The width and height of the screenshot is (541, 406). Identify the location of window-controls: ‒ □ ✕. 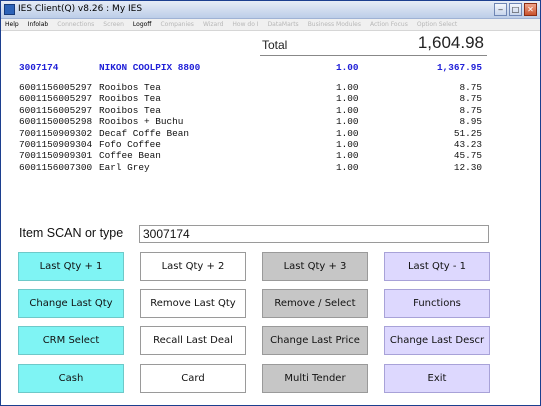
(515, 9).